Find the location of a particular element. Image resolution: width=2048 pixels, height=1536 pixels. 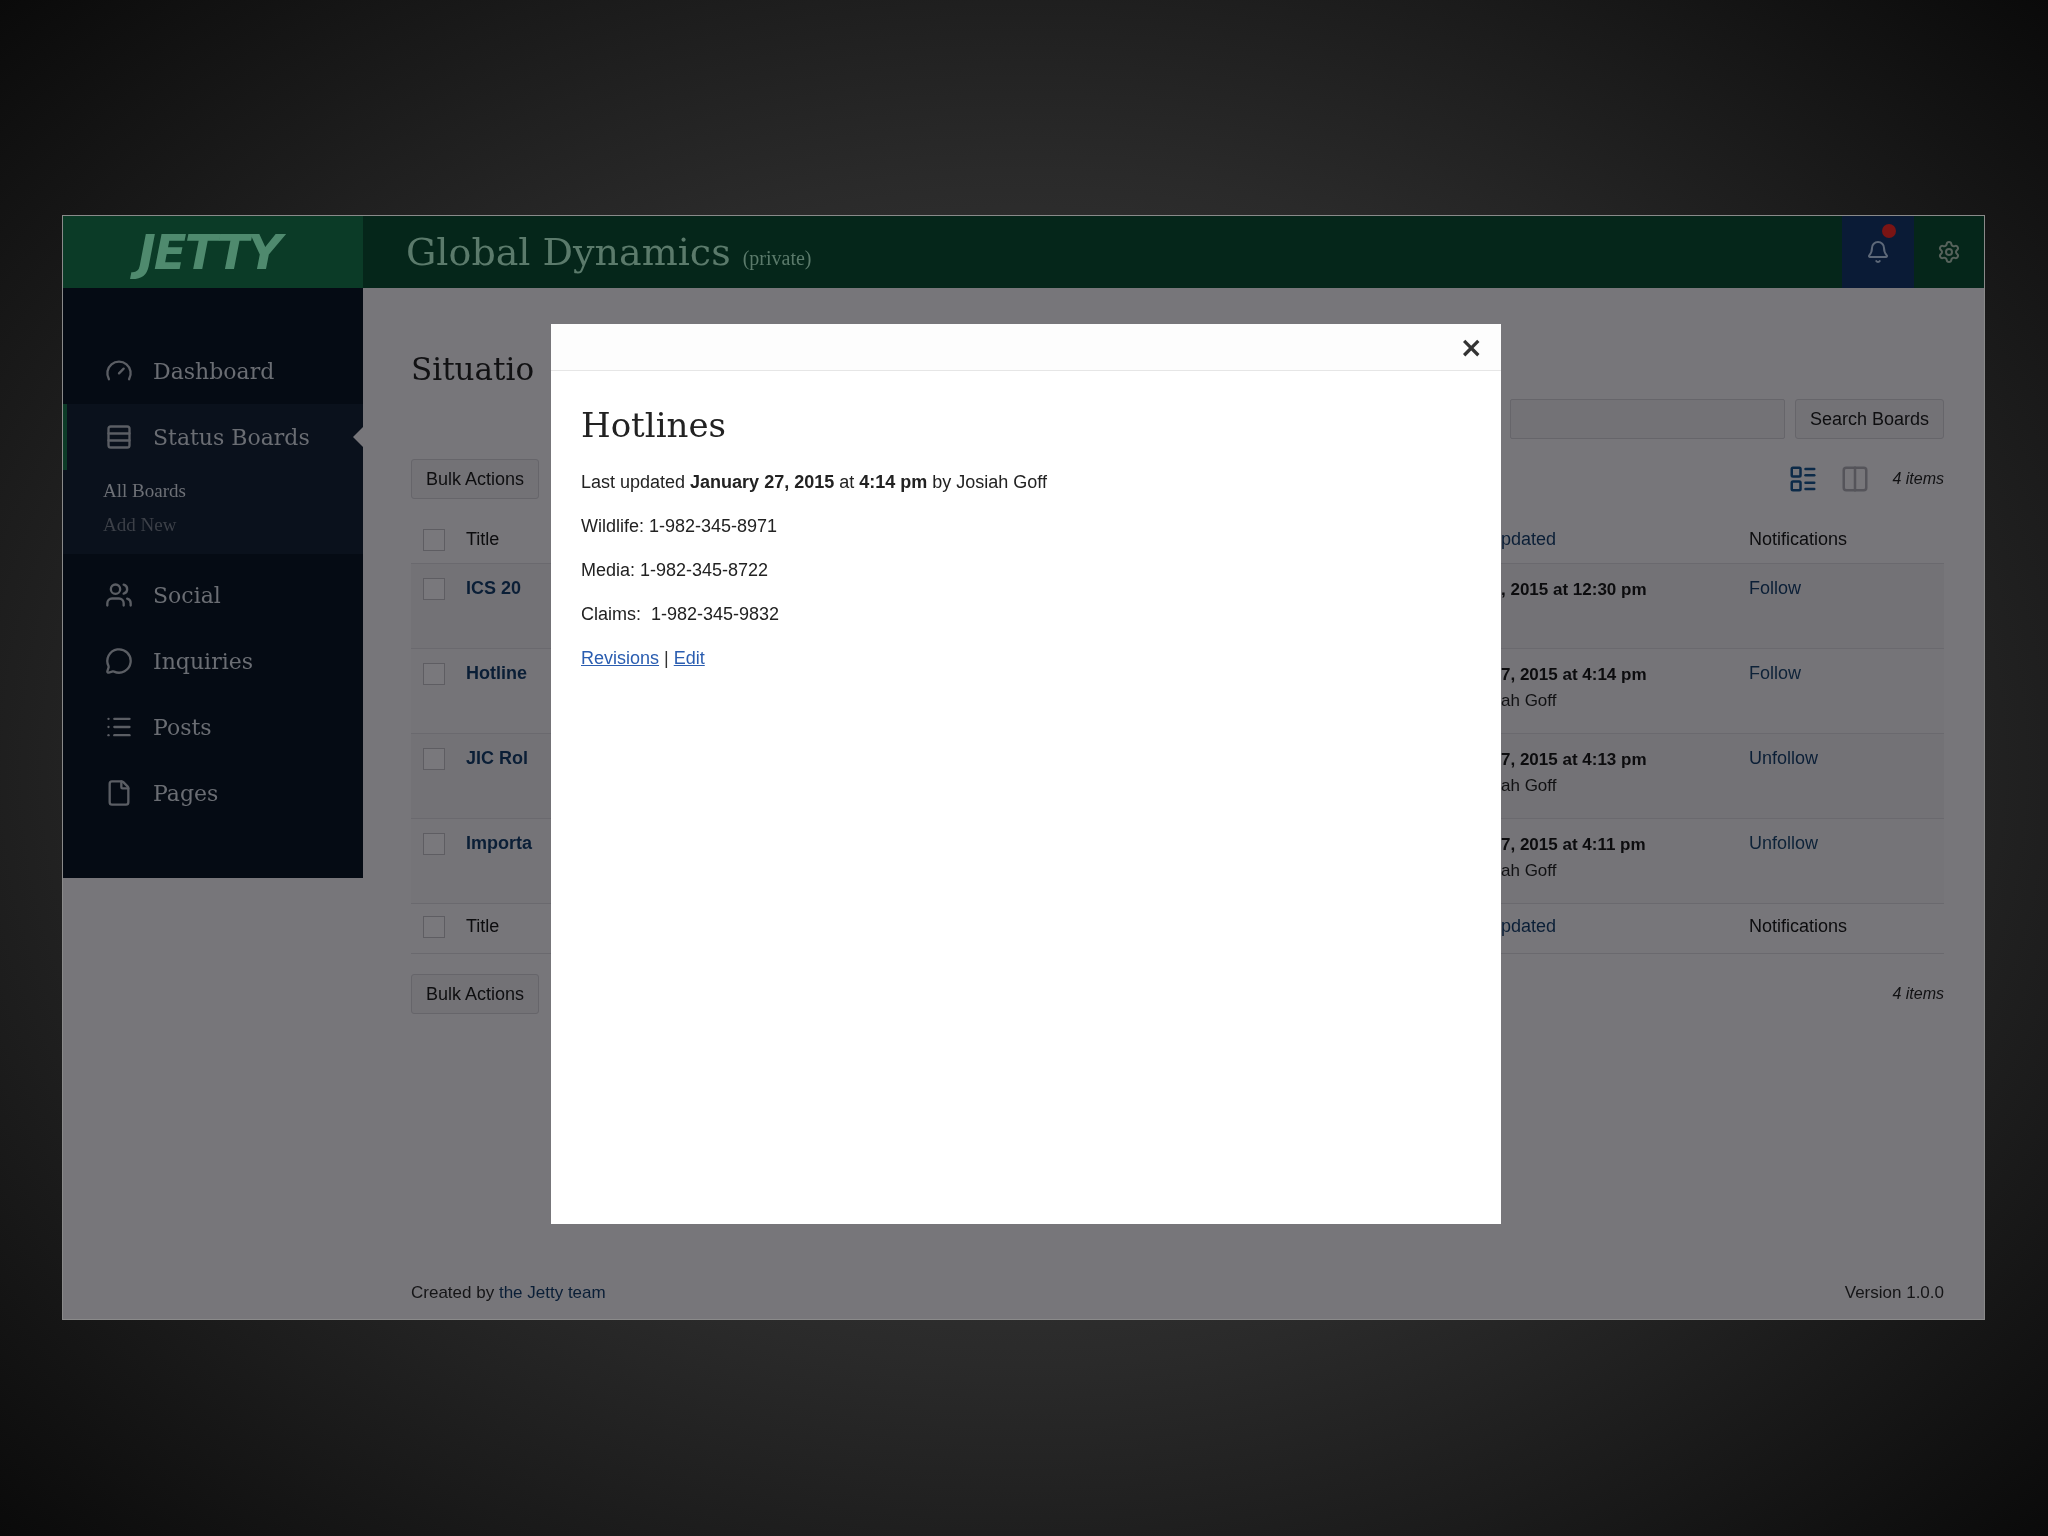

search-button: Search Boards is located at coordinates (1869, 419).